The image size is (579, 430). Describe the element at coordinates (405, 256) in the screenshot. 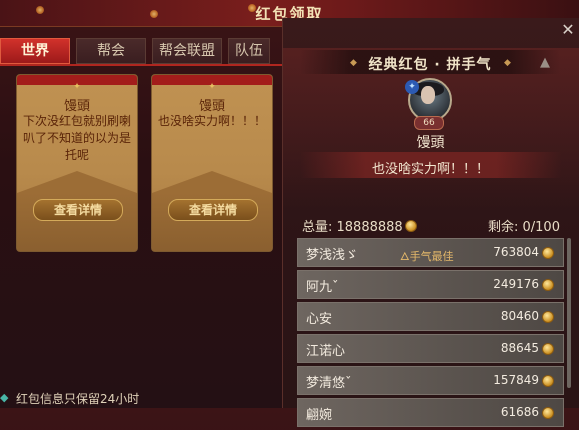

I see `flame-icon: 🜂` at that location.